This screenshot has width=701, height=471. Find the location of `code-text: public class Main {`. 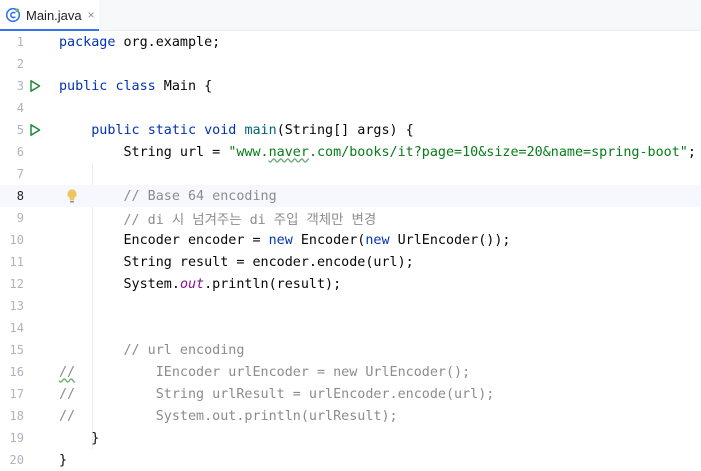

code-text: public class Main { is located at coordinates (135, 86).